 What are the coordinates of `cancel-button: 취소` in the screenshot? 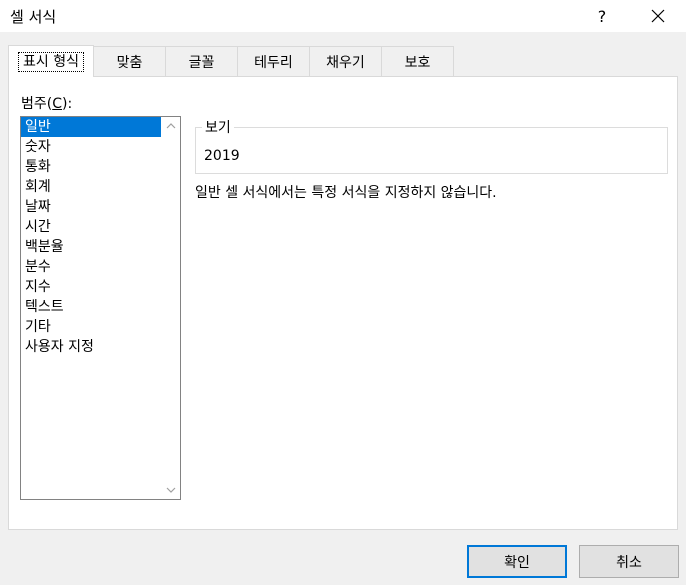 It's located at (629, 561).